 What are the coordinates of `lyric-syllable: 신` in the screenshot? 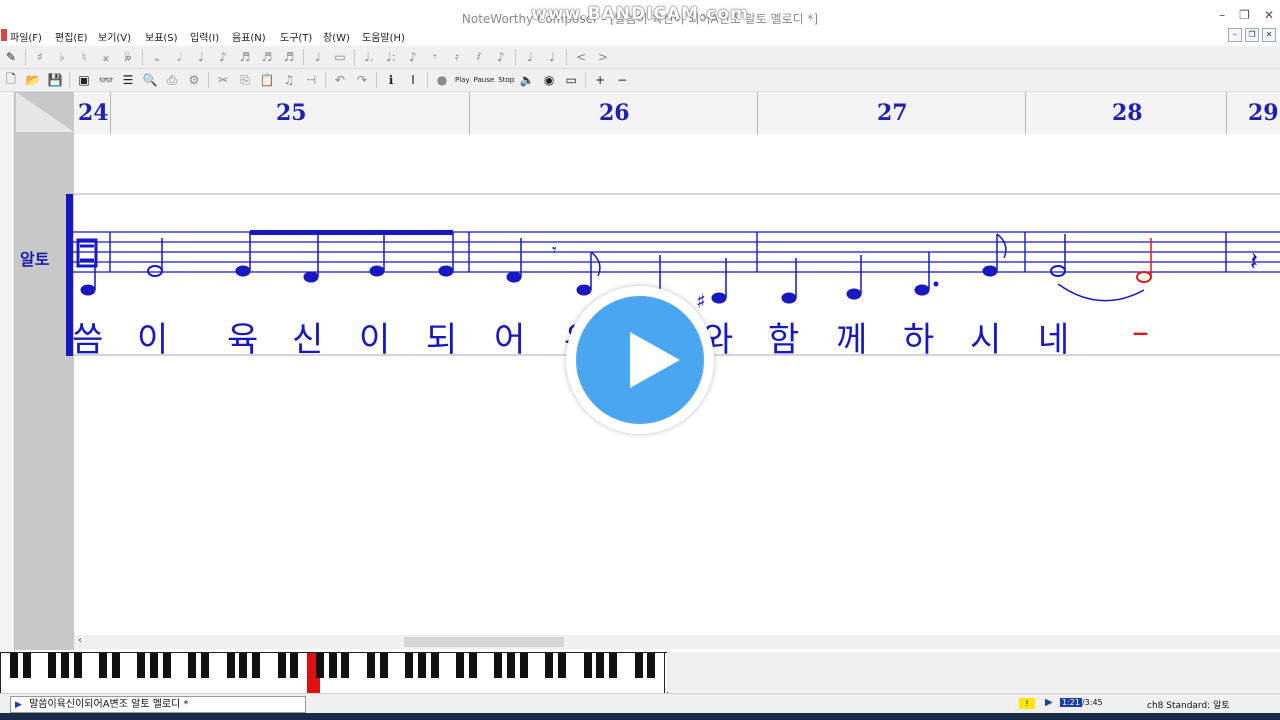 It's located at (308, 340).